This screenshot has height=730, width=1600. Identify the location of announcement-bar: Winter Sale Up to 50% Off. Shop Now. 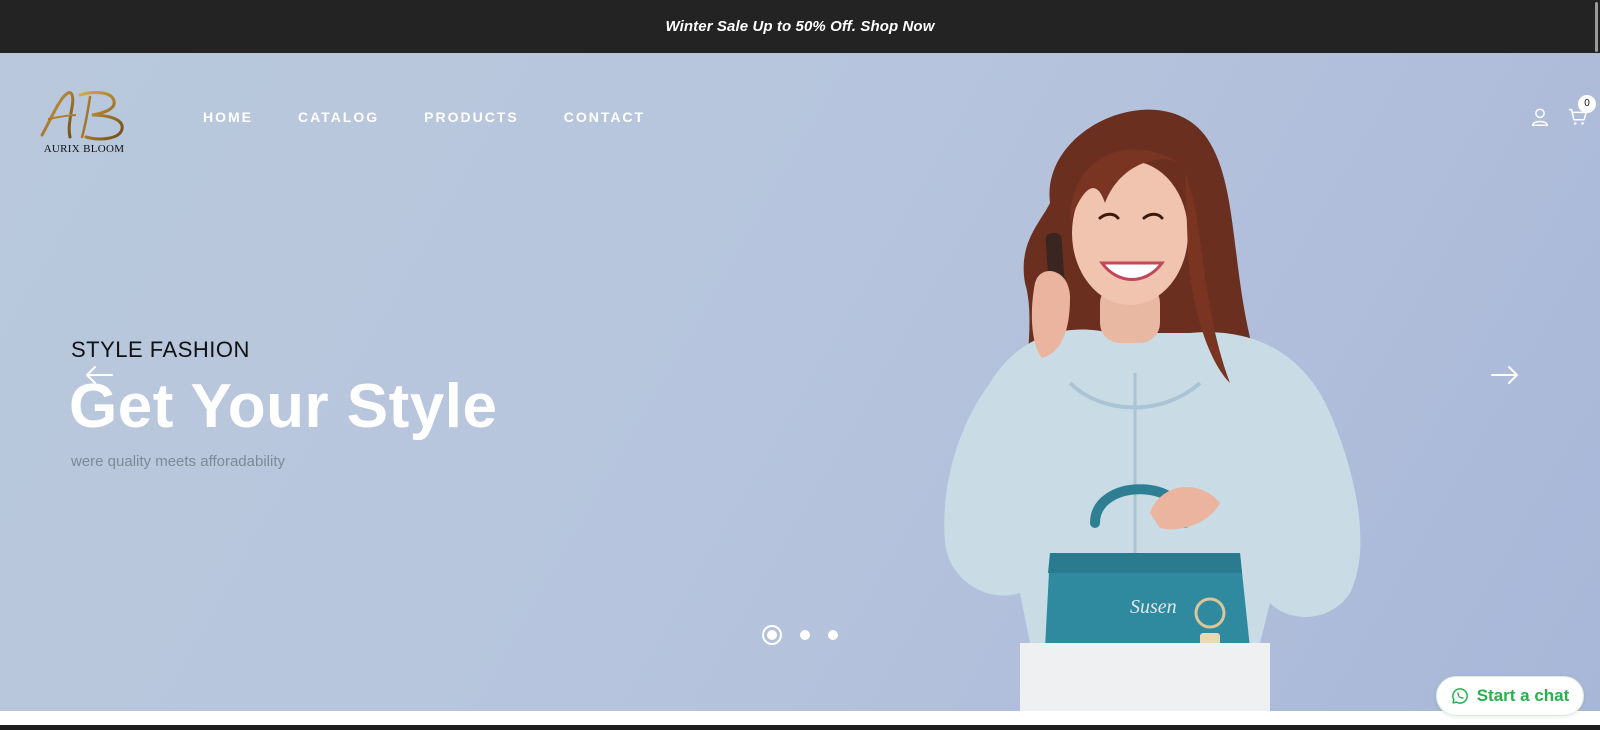
(800, 26).